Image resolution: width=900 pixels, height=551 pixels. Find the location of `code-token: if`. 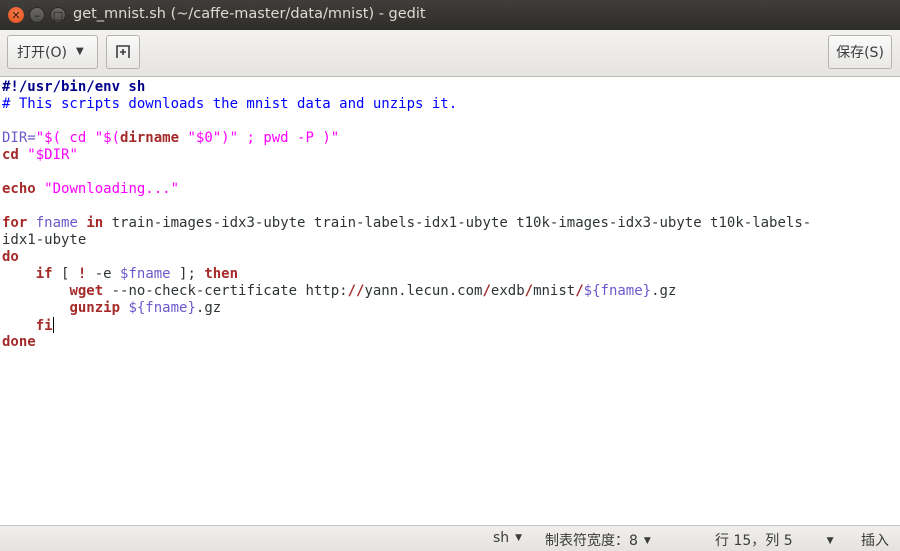

code-token: if is located at coordinates (44, 274).